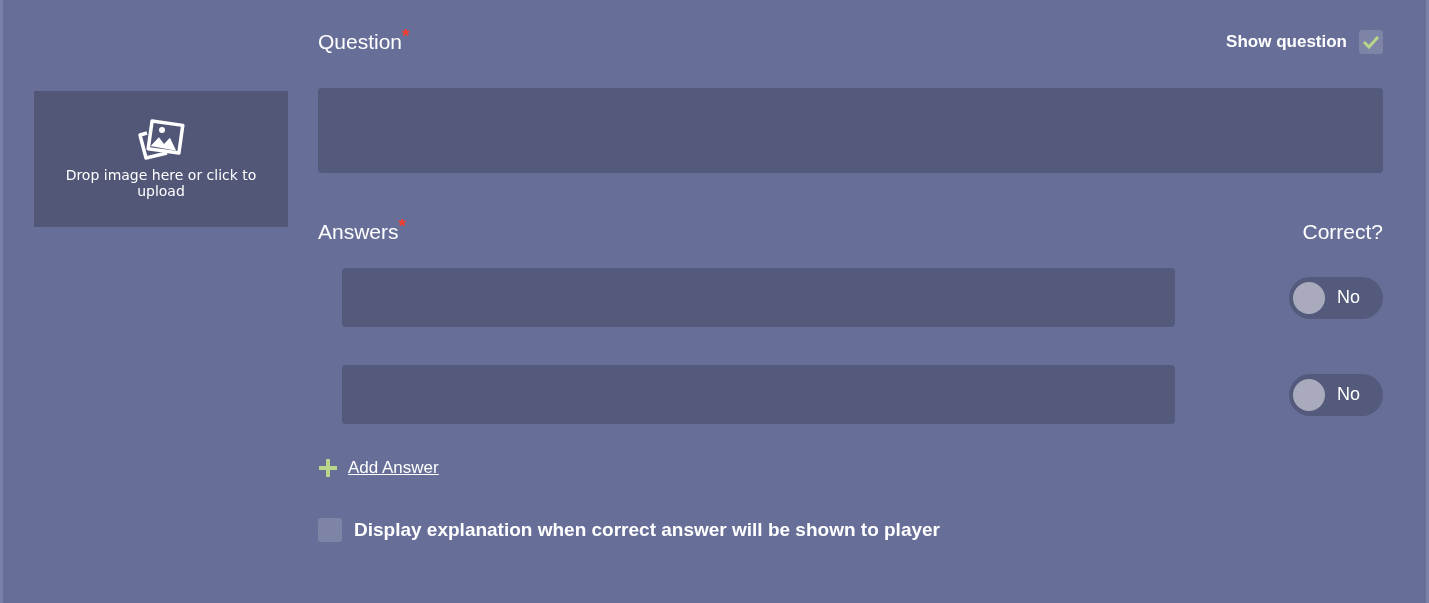 The image size is (1429, 603). I want to click on check-icon, so click(1371, 42).